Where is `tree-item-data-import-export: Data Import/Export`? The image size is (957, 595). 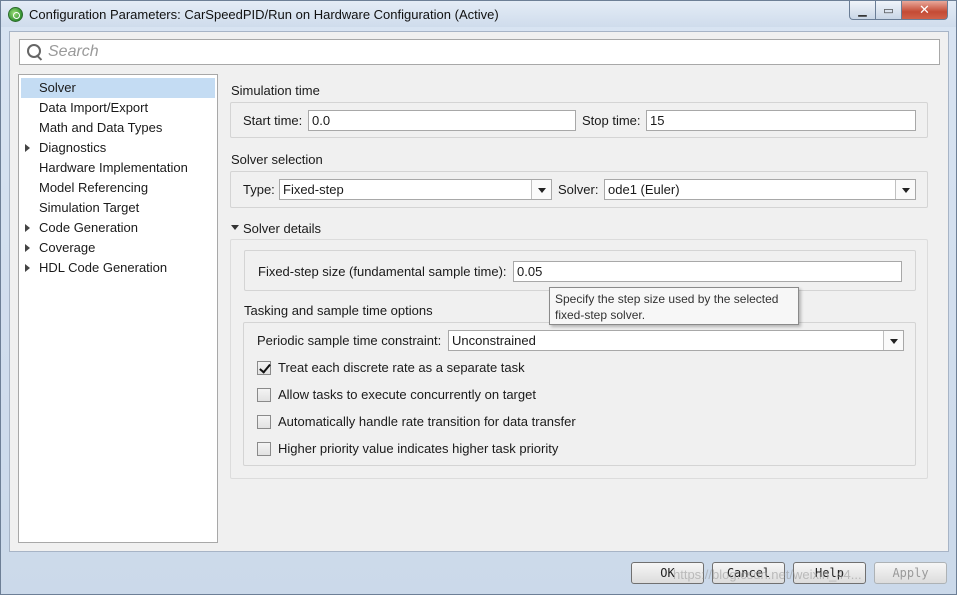
tree-item-data-import-export: Data Import/Export is located at coordinates (118, 108).